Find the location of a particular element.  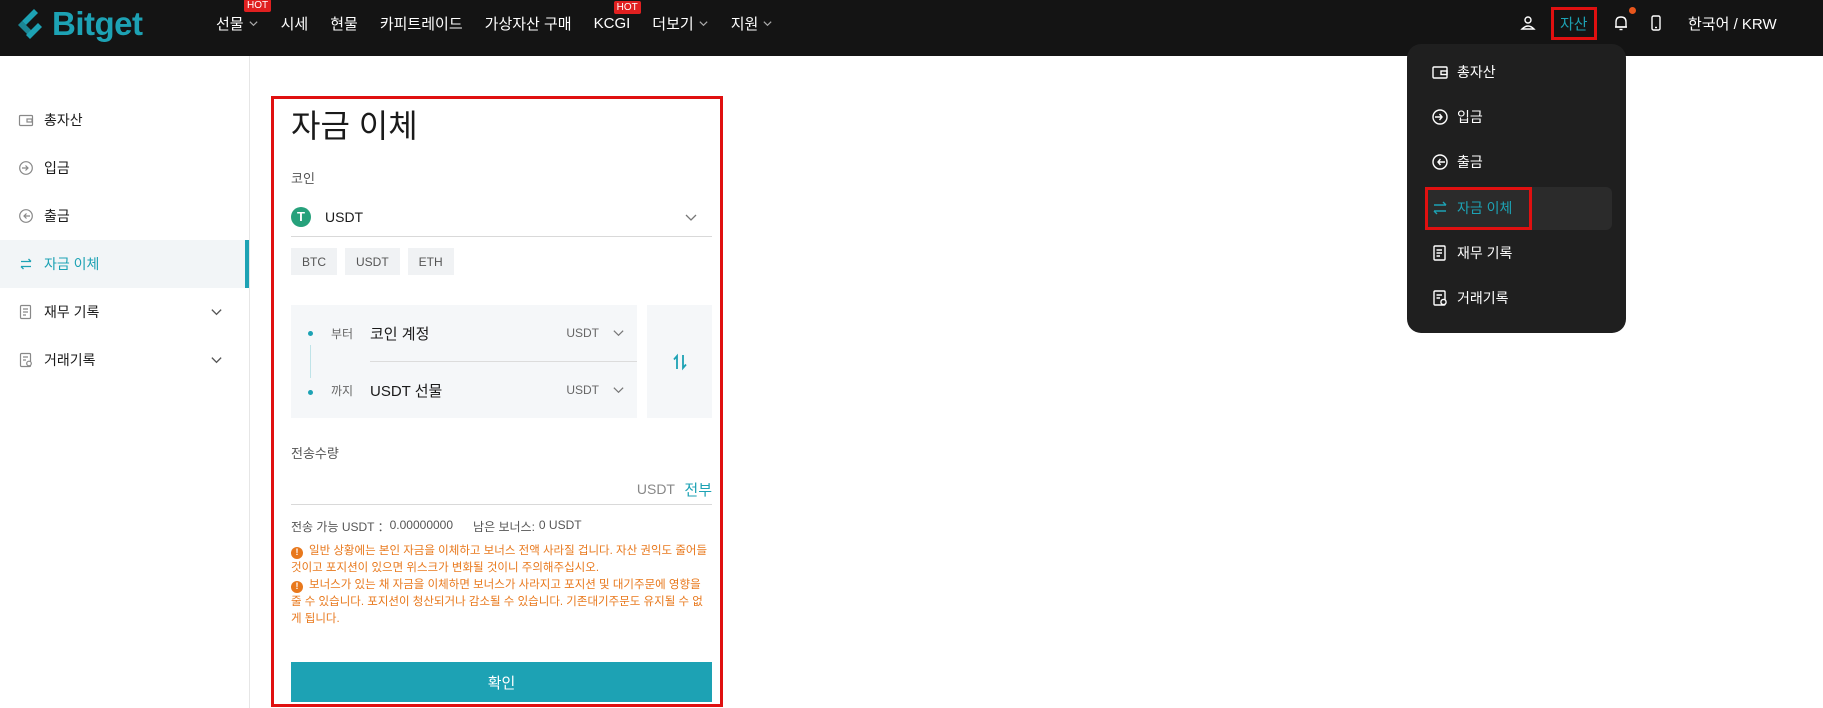

sidebar-item-transfer: 자금 이체 is located at coordinates (124, 264).